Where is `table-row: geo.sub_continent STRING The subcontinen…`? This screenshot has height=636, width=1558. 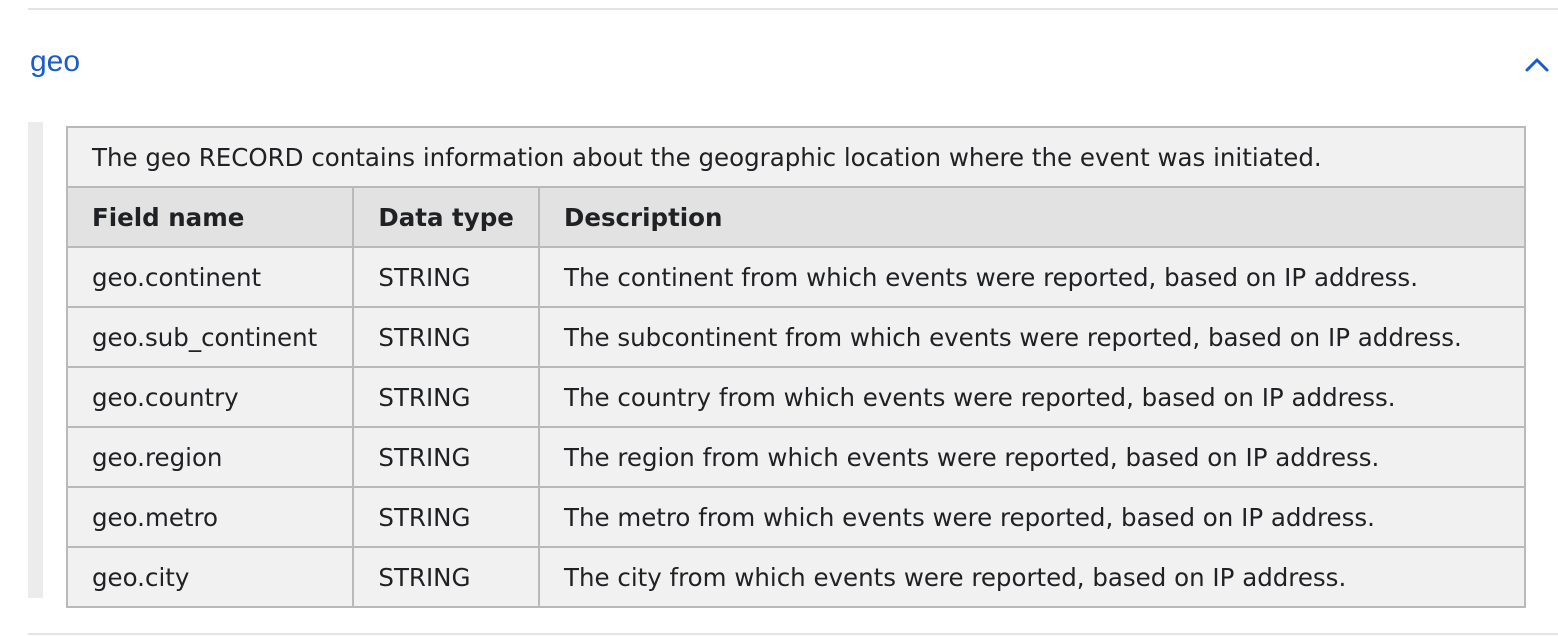
table-row: geo.sub_continent STRING The subcontinen… is located at coordinates (795, 337).